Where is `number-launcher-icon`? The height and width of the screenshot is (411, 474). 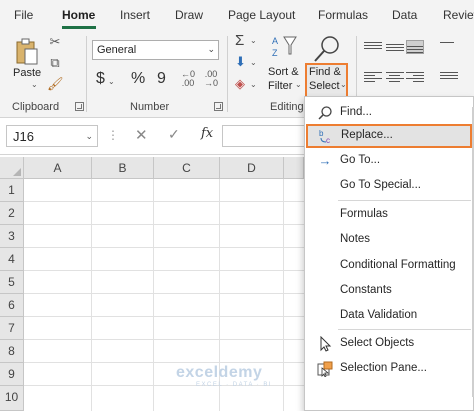
number-launcher-icon is located at coordinates (218, 106).